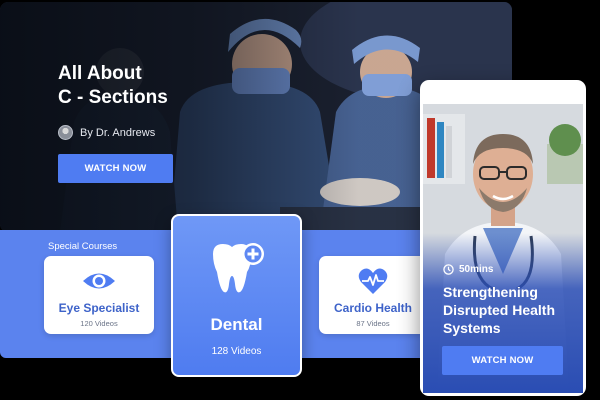 Image resolution: width=600 pixels, height=400 pixels. Describe the element at coordinates (236, 324) in the screenshot. I see `course-title: Dental` at that location.